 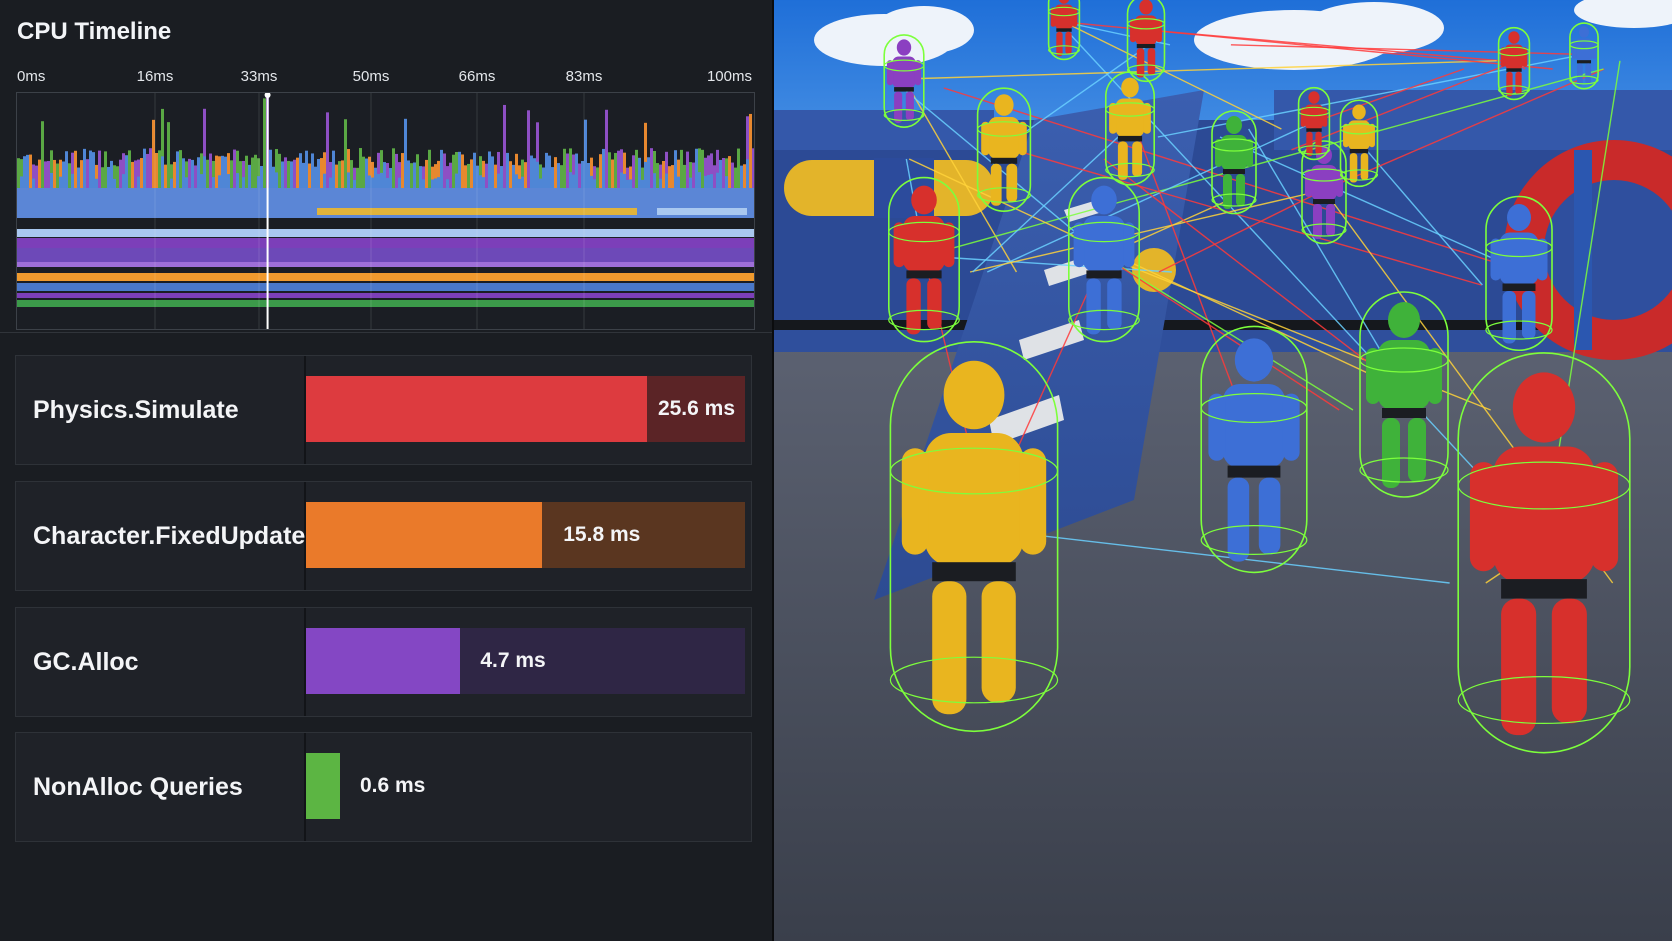 I want to click on panel-title: CPU Timeline, so click(x=94, y=31).